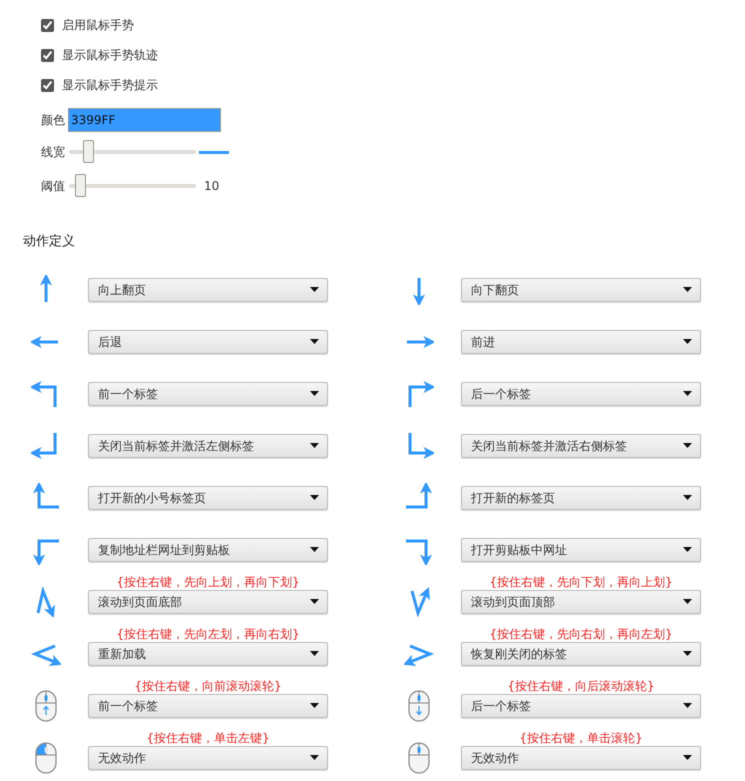  I want to click on slider-value: 10, so click(212, 186).